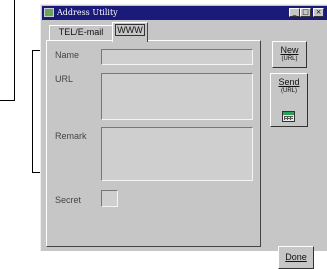 The height and width of the screenshot is (269, 327). Describe the element at coordinates (184, 13) in the screenshot. I see `title-bar: Address Utility _ □ ×` at that location.